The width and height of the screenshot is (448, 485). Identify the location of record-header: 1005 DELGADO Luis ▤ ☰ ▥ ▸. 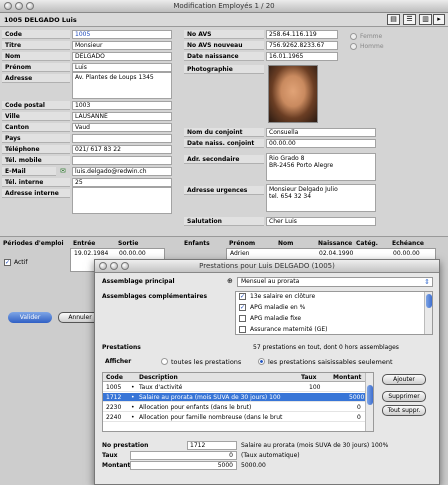
(224, 20).